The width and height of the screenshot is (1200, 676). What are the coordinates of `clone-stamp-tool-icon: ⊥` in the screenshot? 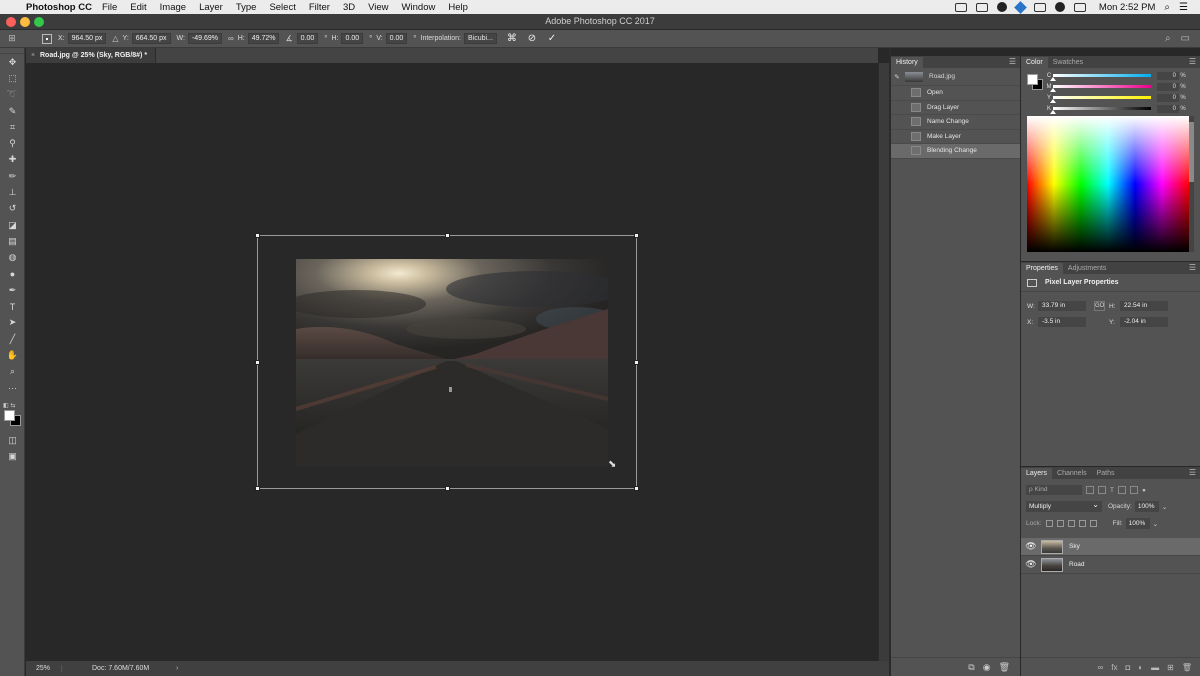 It's located at (12, 192).